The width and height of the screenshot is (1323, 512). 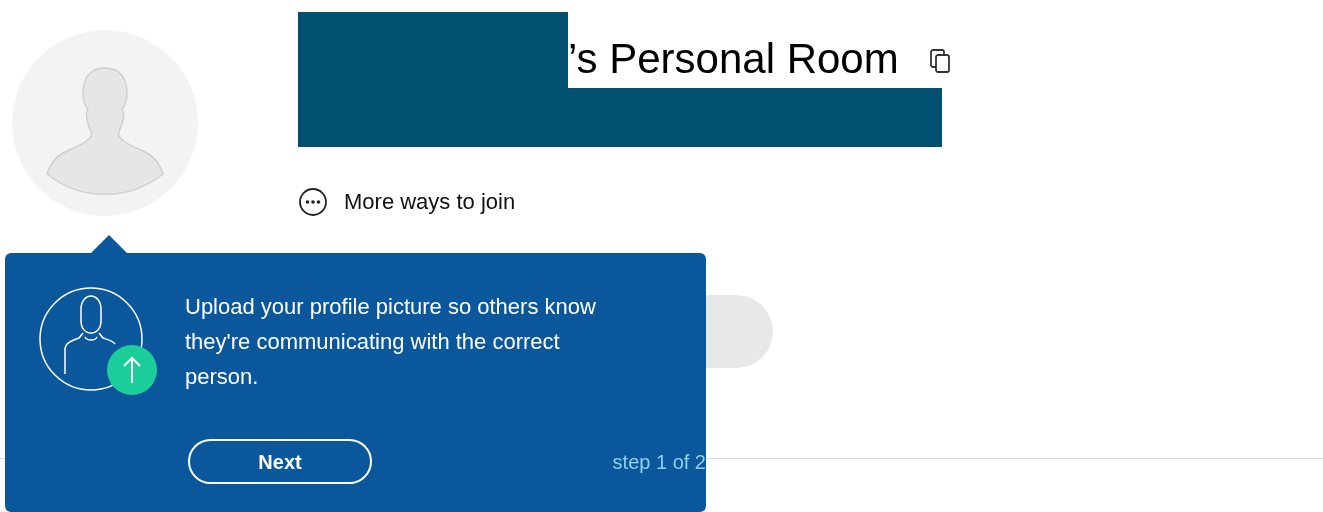 What do you see at coordinates (313, 201) in the screenshot?
I see `more-icon` at bounding box center [313, 201].